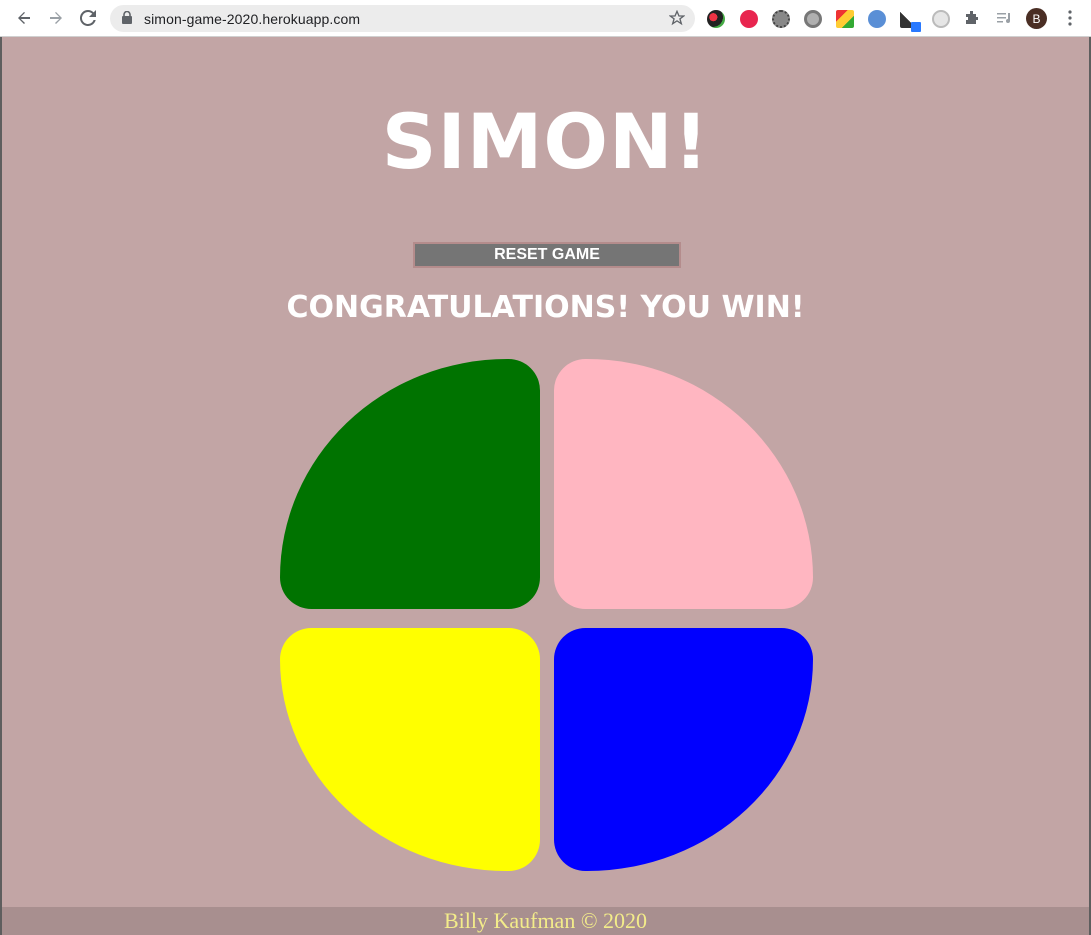 This screenshot has width=1091, height=935. Describe the element at coordinates (1004, 18) in the screenshot. I see `media-queue-icon` at that location.